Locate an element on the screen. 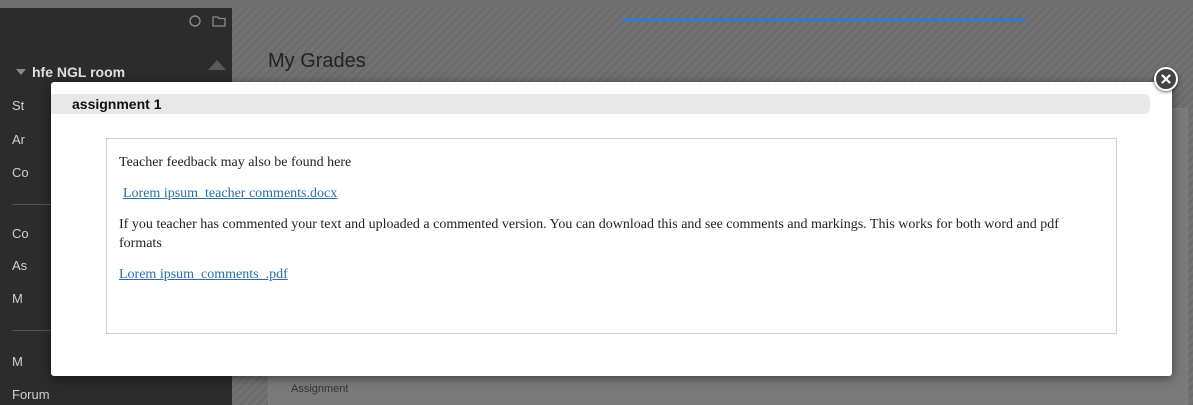  course-menu-heading: hfe NGL room is located at coordinates (70, 72).